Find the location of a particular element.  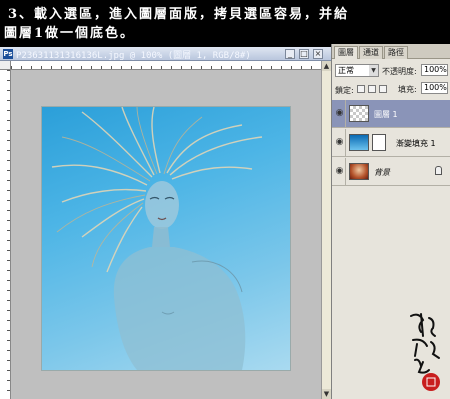

panel-tabs: 圖層 通道 路徑 is located at coordinates (391, 51).